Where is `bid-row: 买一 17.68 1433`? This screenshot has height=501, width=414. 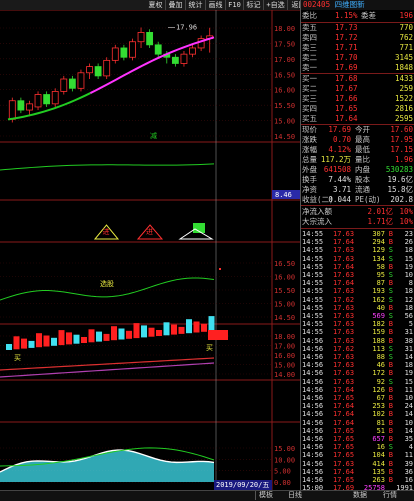
bid-row: 买一 17.68 1433 is located at coordinates (357, 79).